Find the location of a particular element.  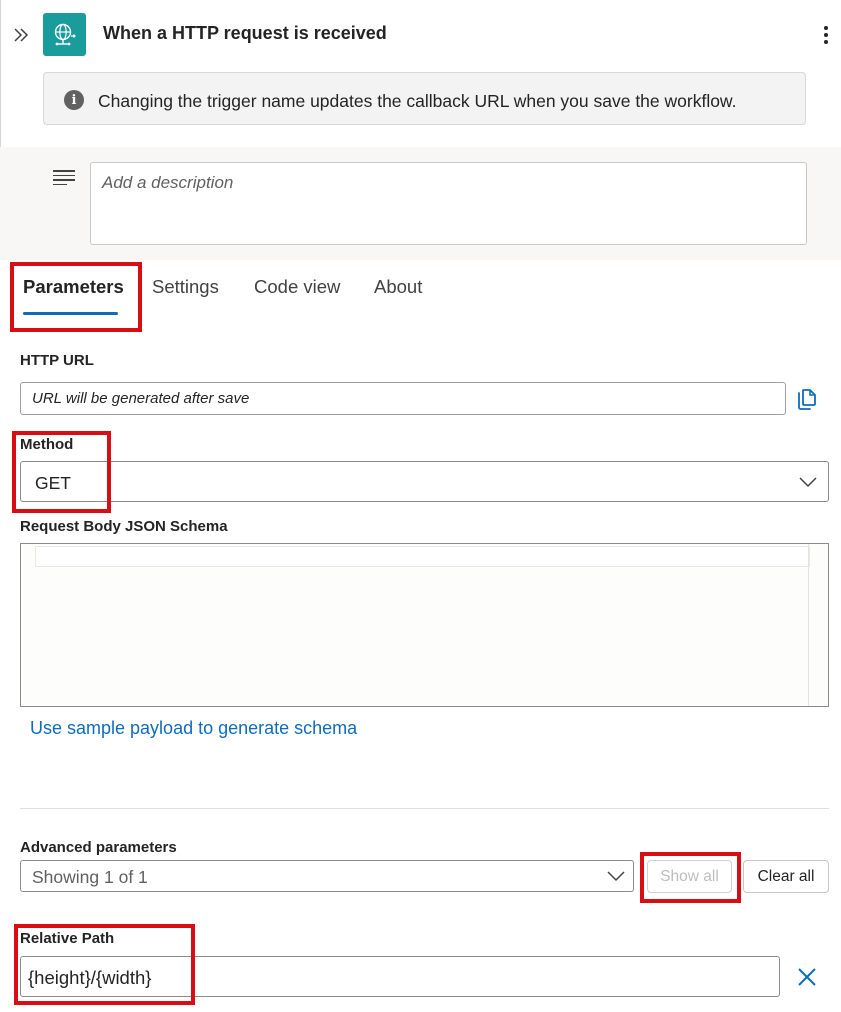

close-icon is located at coordinates (807, 977).